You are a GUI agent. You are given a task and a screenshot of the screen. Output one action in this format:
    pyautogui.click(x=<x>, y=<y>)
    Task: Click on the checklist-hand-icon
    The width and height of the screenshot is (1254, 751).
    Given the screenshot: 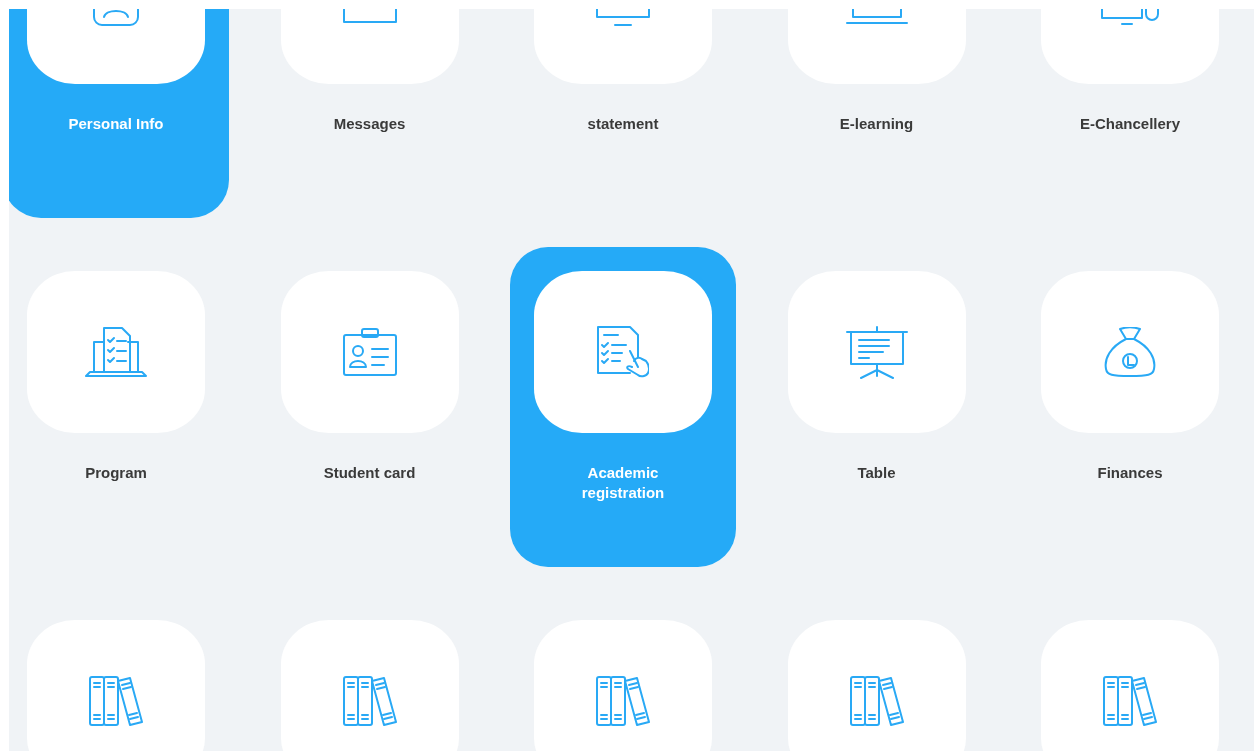 What is the action you would take?
    pyautogui.click(x=623, y=352)
    